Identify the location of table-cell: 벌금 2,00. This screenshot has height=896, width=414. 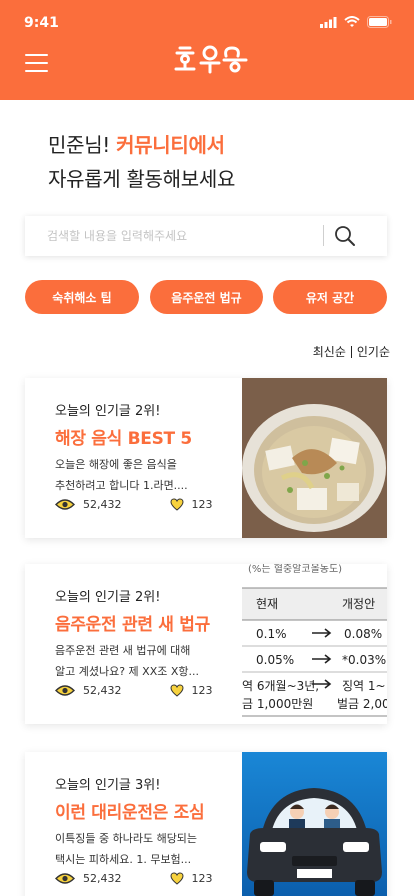
(362, 704).